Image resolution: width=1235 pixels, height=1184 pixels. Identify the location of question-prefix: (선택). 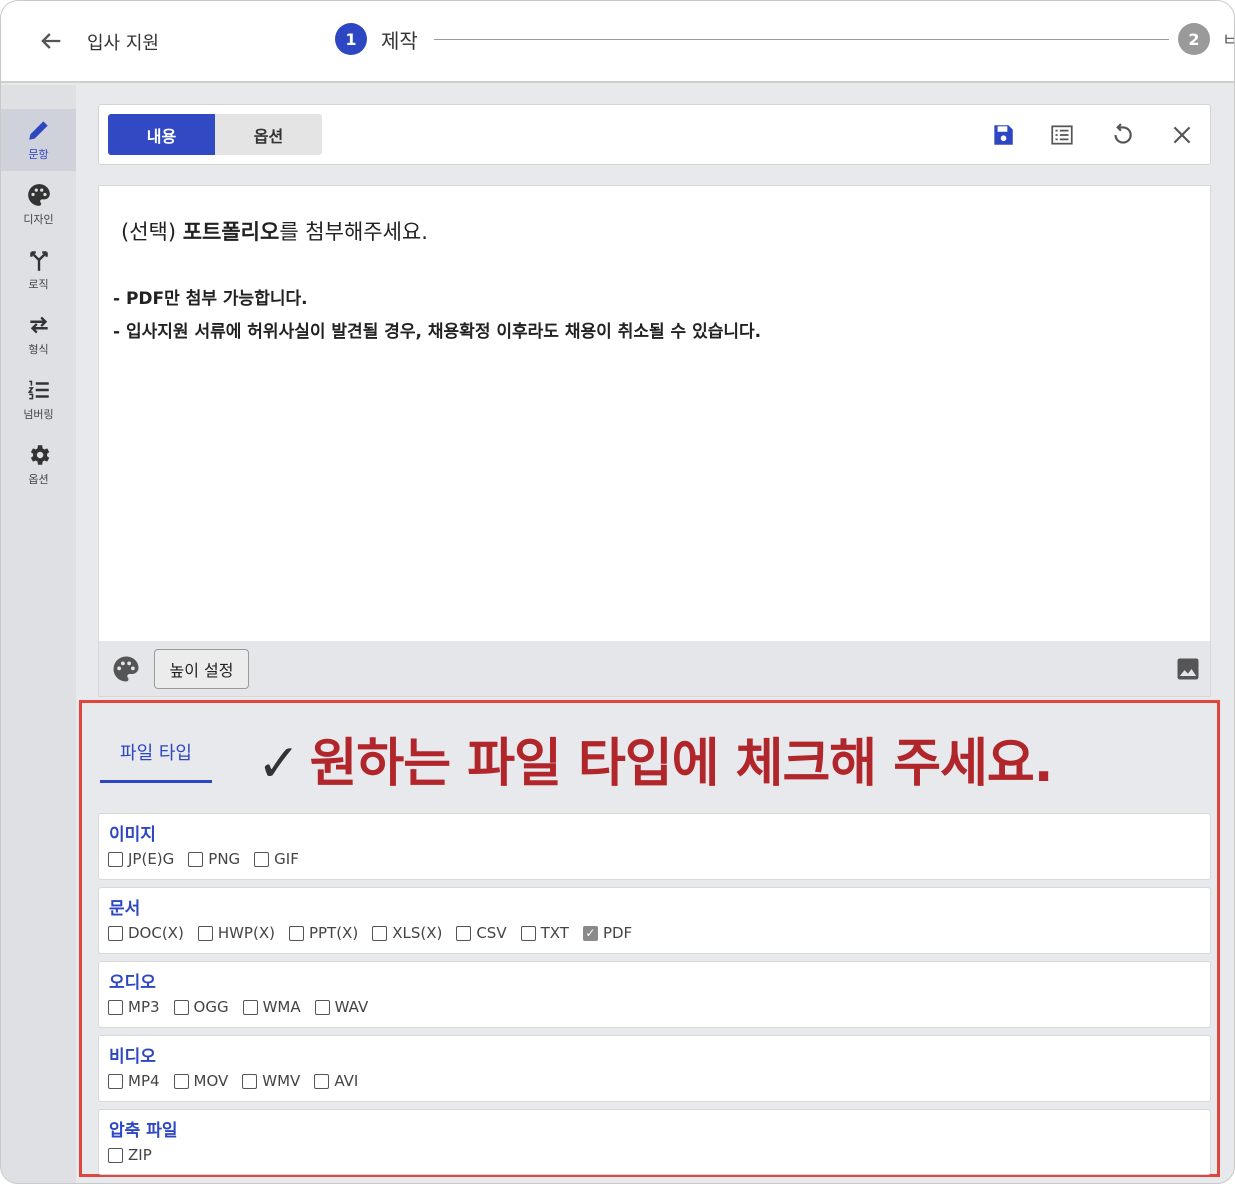
(152, 232).